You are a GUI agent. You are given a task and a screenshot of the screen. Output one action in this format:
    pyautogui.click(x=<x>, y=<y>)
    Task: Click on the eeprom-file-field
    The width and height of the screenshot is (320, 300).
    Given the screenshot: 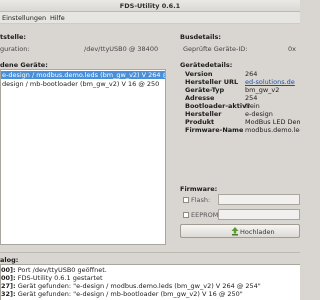 What is the action you would take?
    pyautogui.click(x=259, y=214)
    